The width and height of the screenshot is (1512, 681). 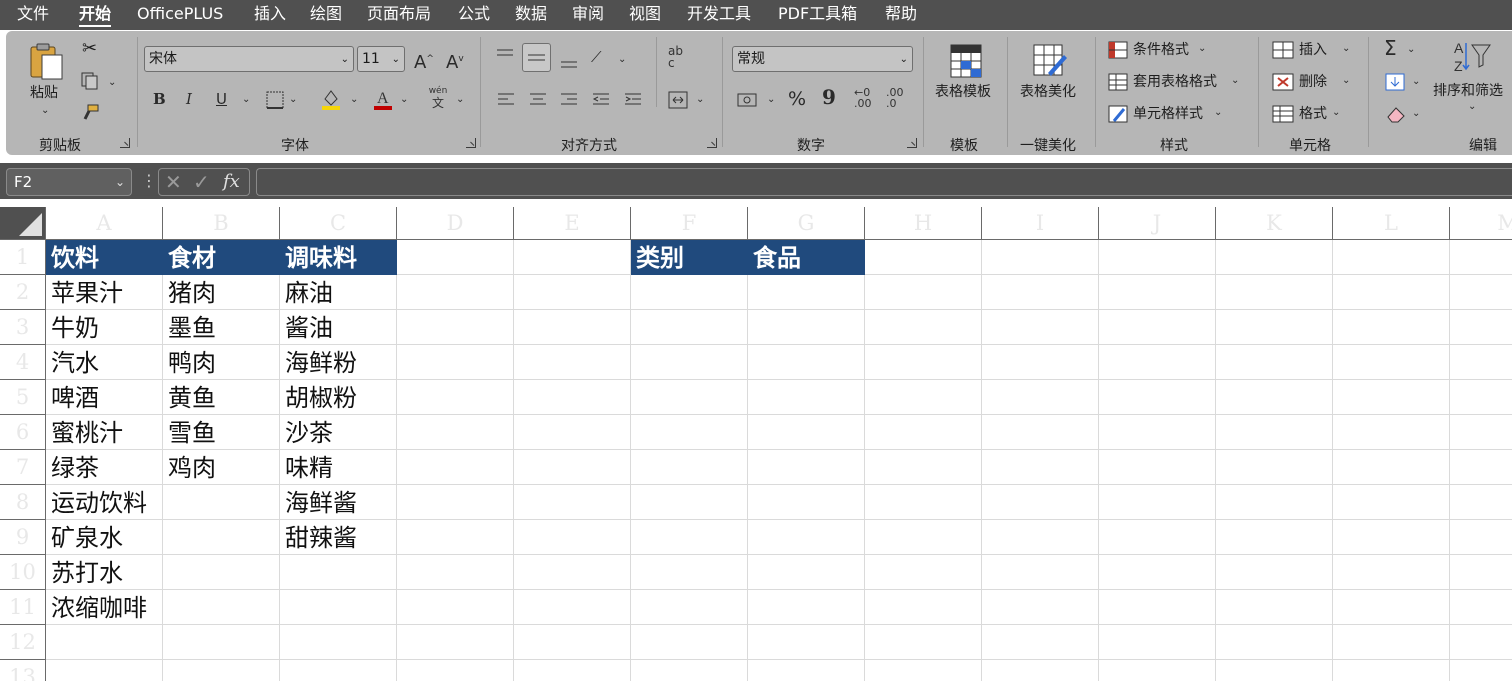 I want to click on delete-cells-button: 删除, so click(x=1313, y=82).